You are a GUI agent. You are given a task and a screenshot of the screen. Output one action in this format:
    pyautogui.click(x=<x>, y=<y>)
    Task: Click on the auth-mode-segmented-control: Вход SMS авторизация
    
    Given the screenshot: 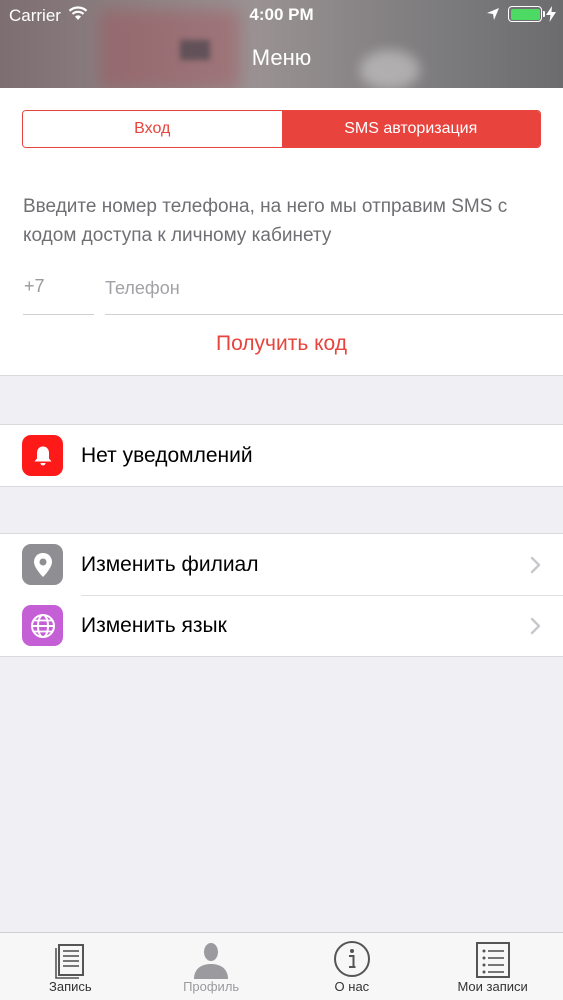 What is the action you would take?
    pyautogui.click(x=281, y=129)
    